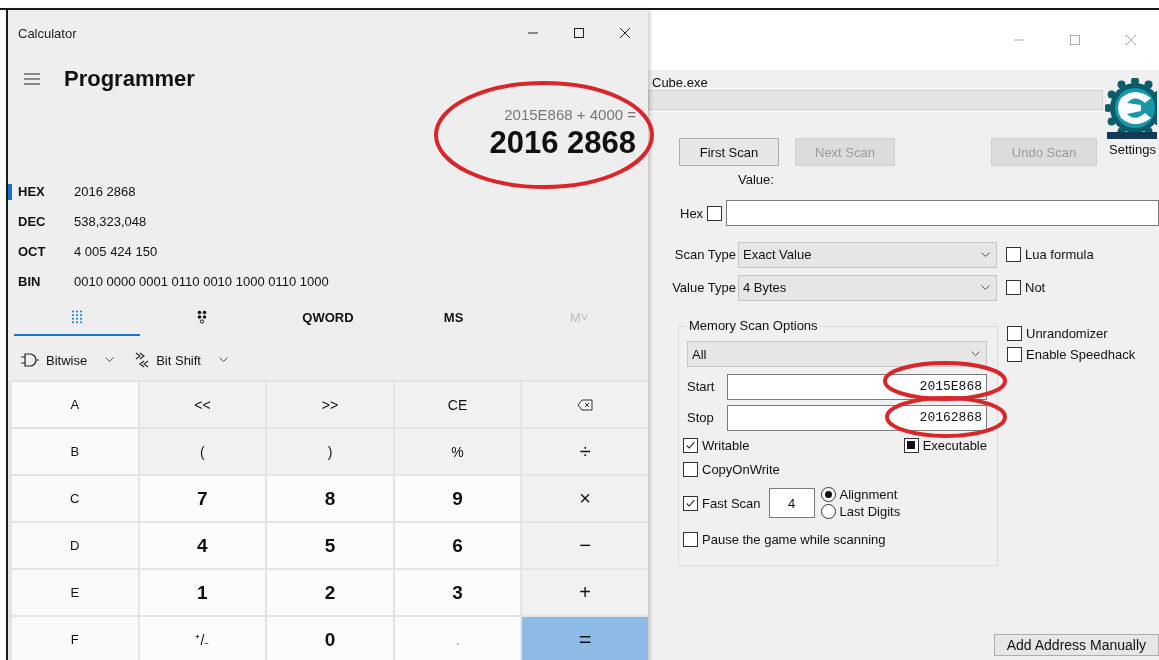  Describe the element at coordinates (857, 386) in the screenshot. I see `start-field: 2015E868` at that location.